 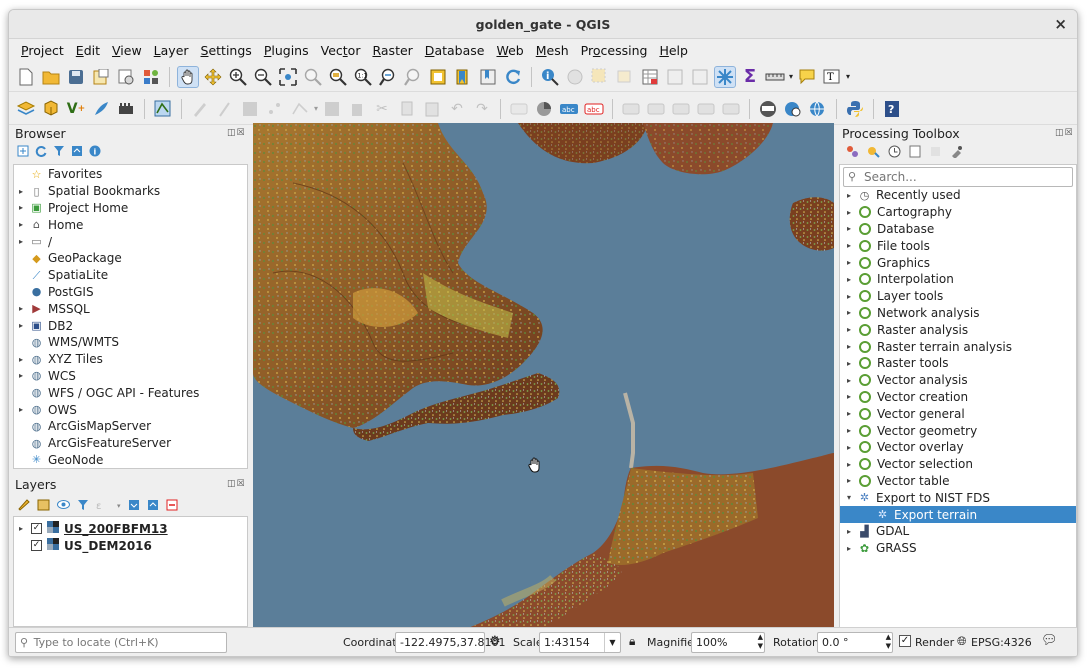 I want to click on menu-plugins: Plugins, so click(x=286, y=50).